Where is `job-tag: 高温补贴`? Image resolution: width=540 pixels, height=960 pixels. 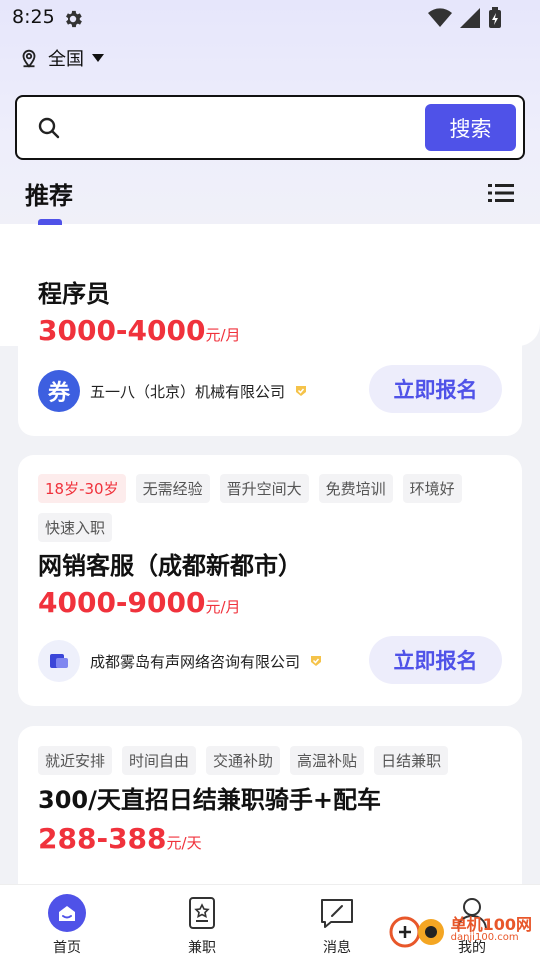
job-tag: 高温补贴 is located at coordinates (327, 760).